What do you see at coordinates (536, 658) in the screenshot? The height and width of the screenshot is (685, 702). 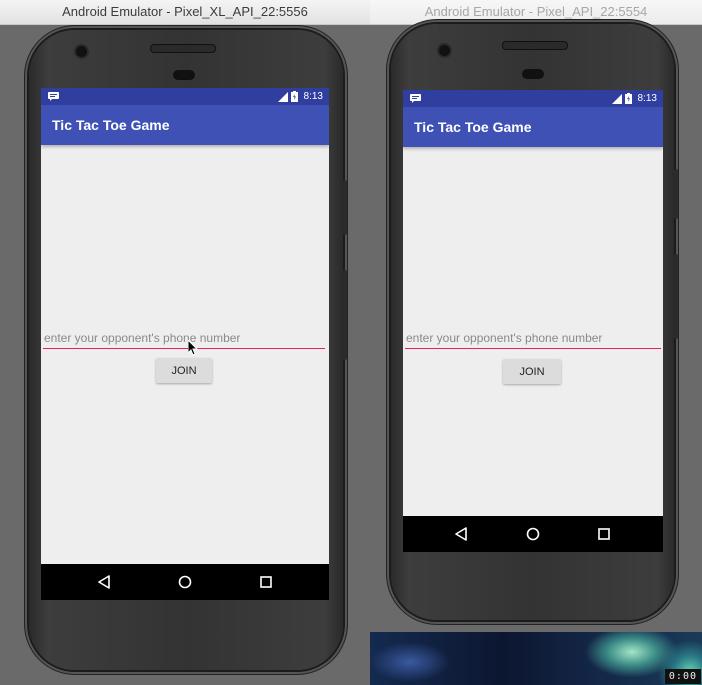 I see `desktop-wallpaper` at bounding box center [536, 658].